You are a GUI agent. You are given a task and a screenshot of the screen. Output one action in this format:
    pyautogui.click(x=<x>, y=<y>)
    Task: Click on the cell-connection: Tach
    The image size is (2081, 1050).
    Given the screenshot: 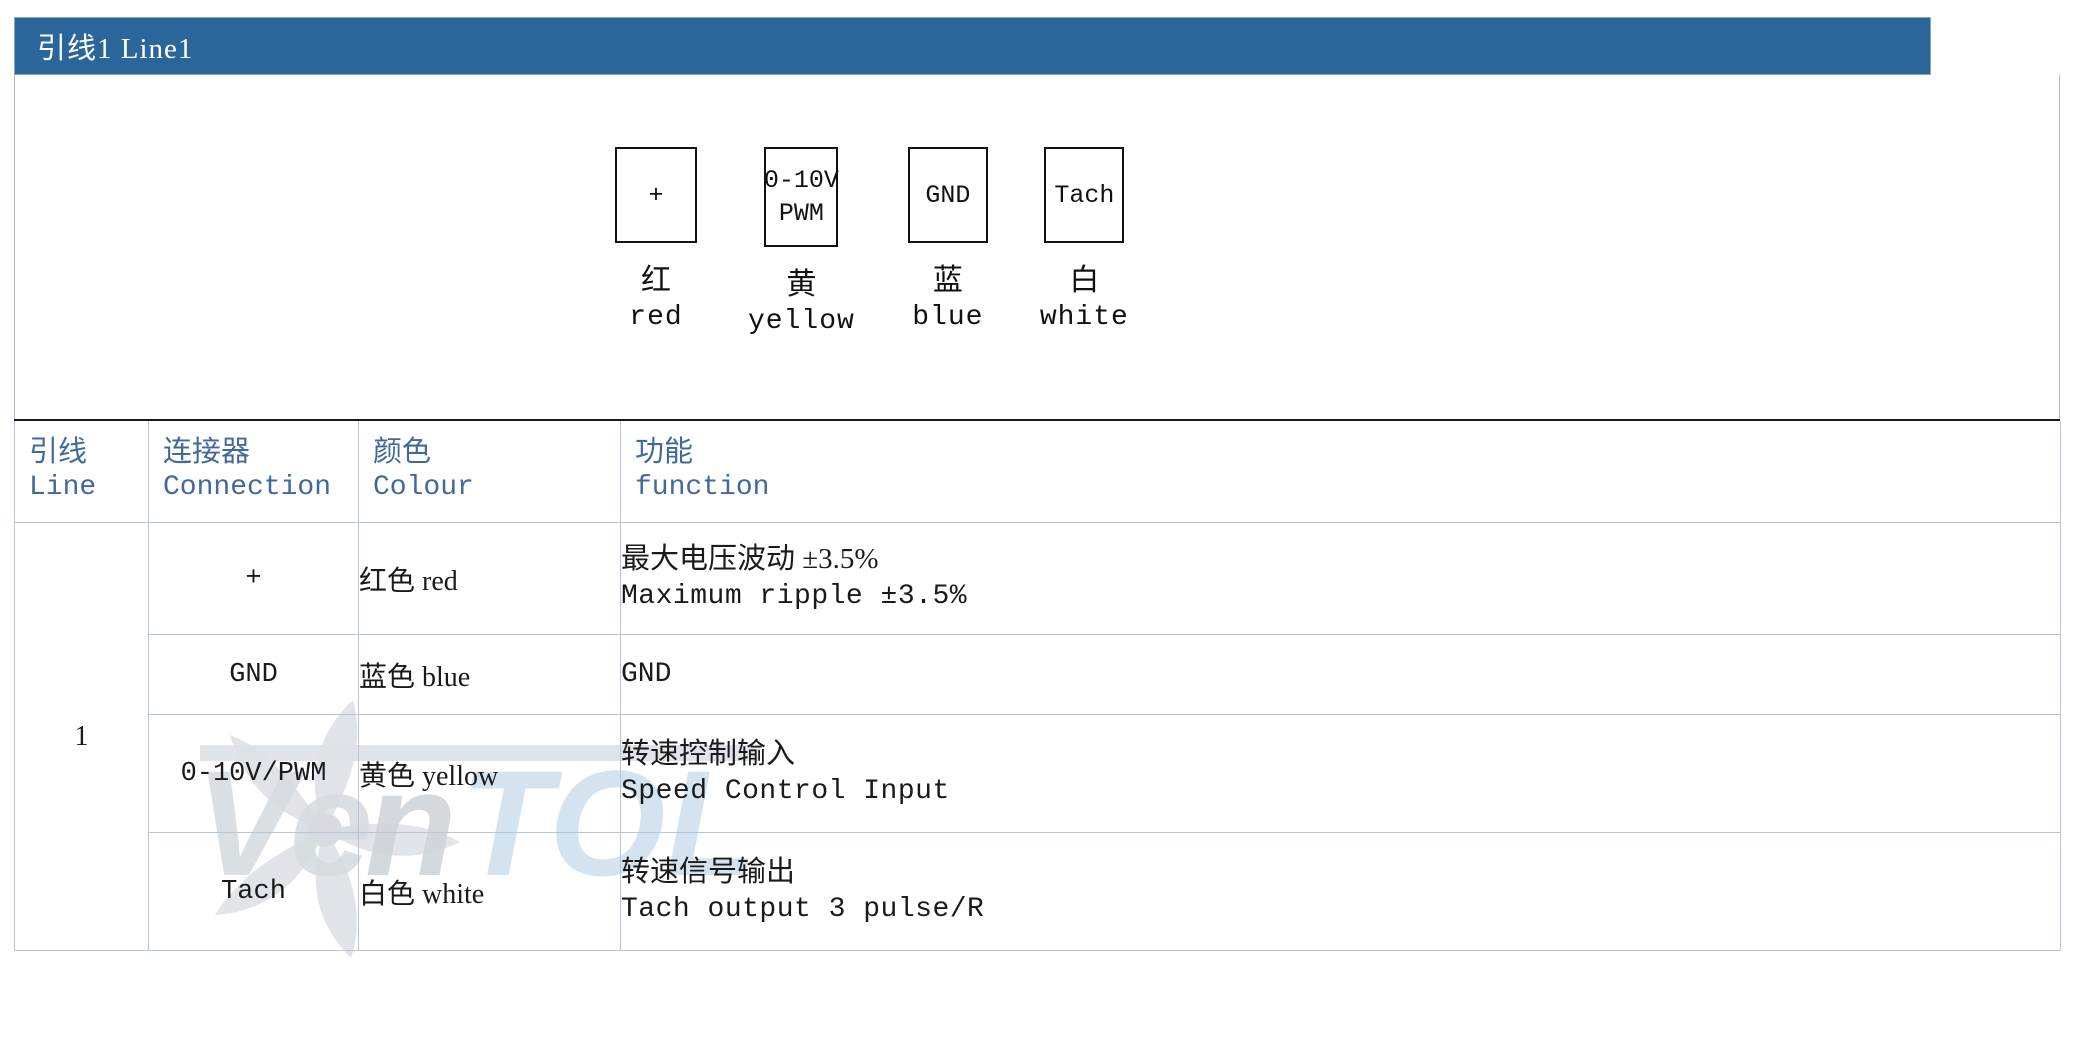 What is the action you would take?
    pyautogui.click(x=253, y=892)
    